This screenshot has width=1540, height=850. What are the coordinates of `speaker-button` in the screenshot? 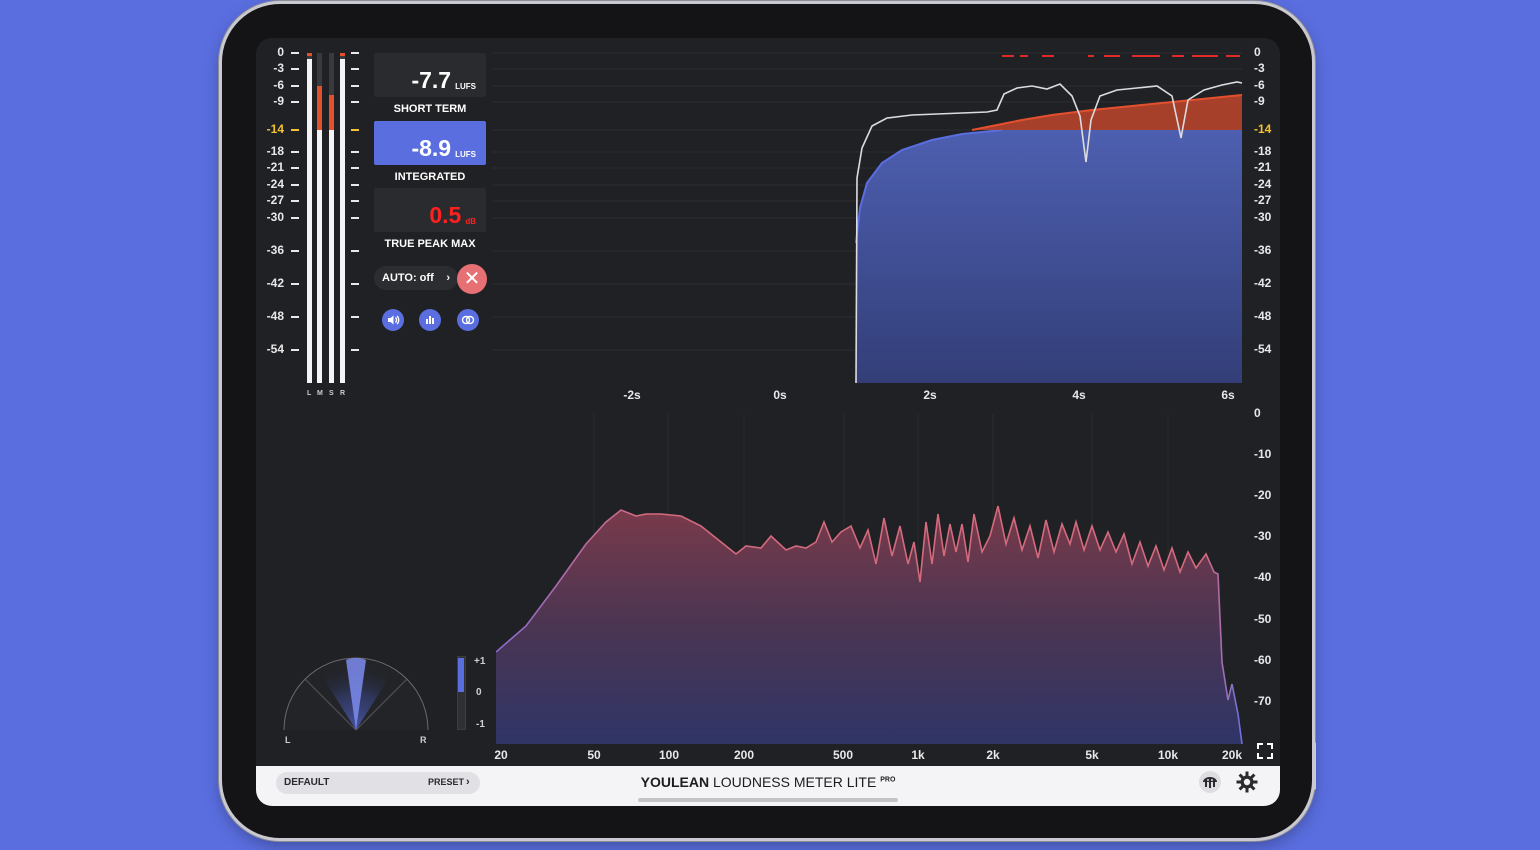 It's located at (393, 320).